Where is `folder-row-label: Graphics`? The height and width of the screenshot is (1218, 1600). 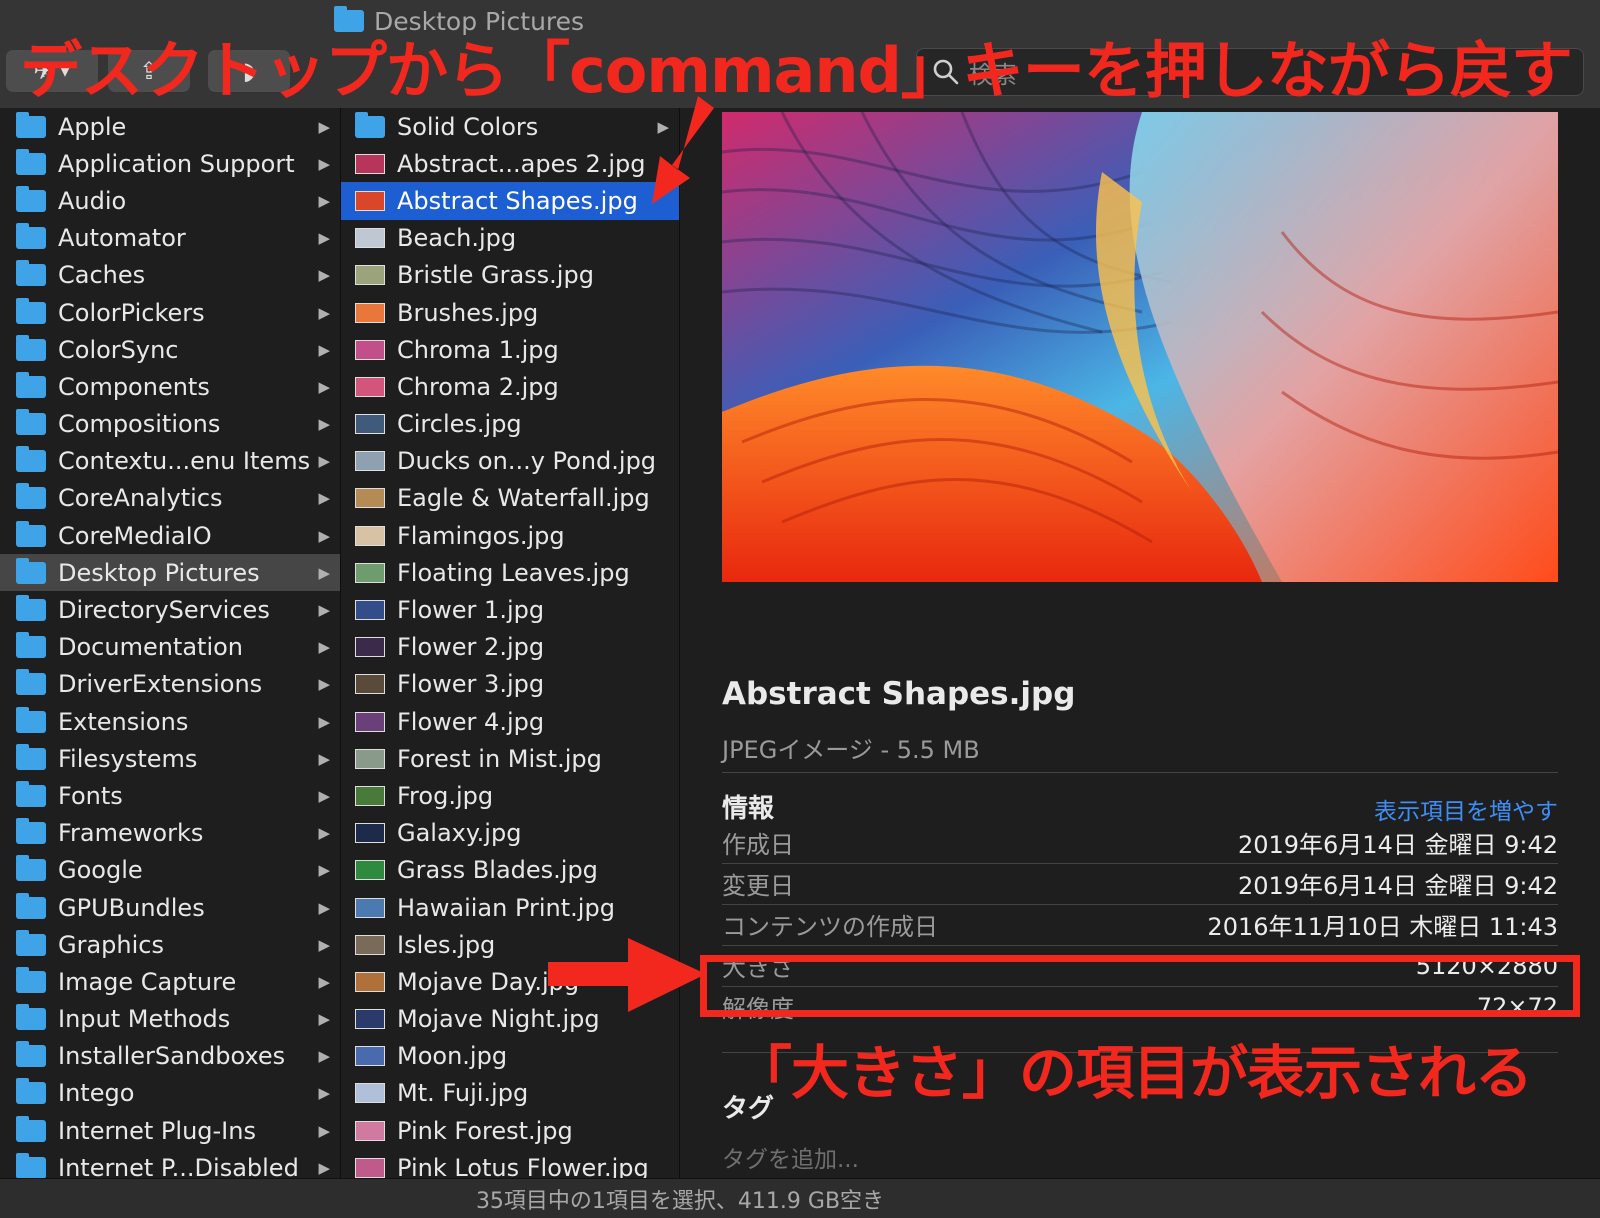
folder-row-label: Graphics is located at coordinates (111, 944).